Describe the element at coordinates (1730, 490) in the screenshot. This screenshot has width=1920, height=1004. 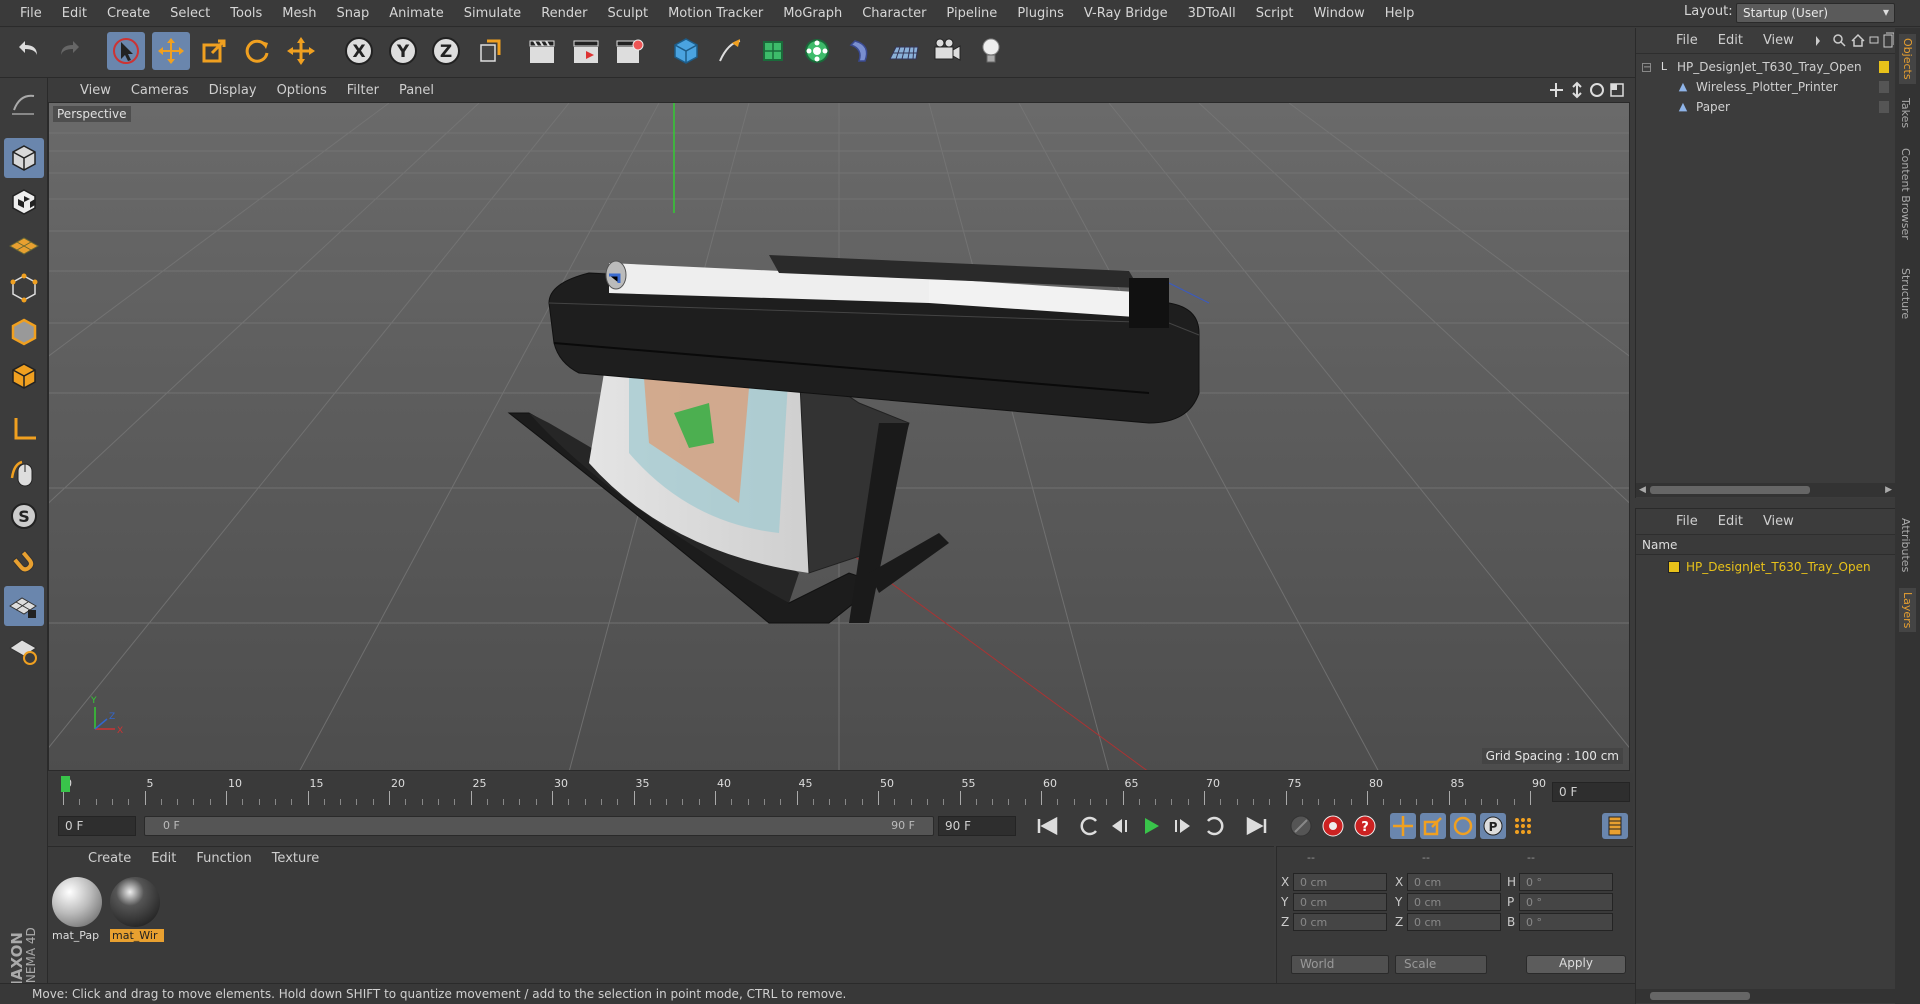
I see `scrollbar-thumb` at that location.